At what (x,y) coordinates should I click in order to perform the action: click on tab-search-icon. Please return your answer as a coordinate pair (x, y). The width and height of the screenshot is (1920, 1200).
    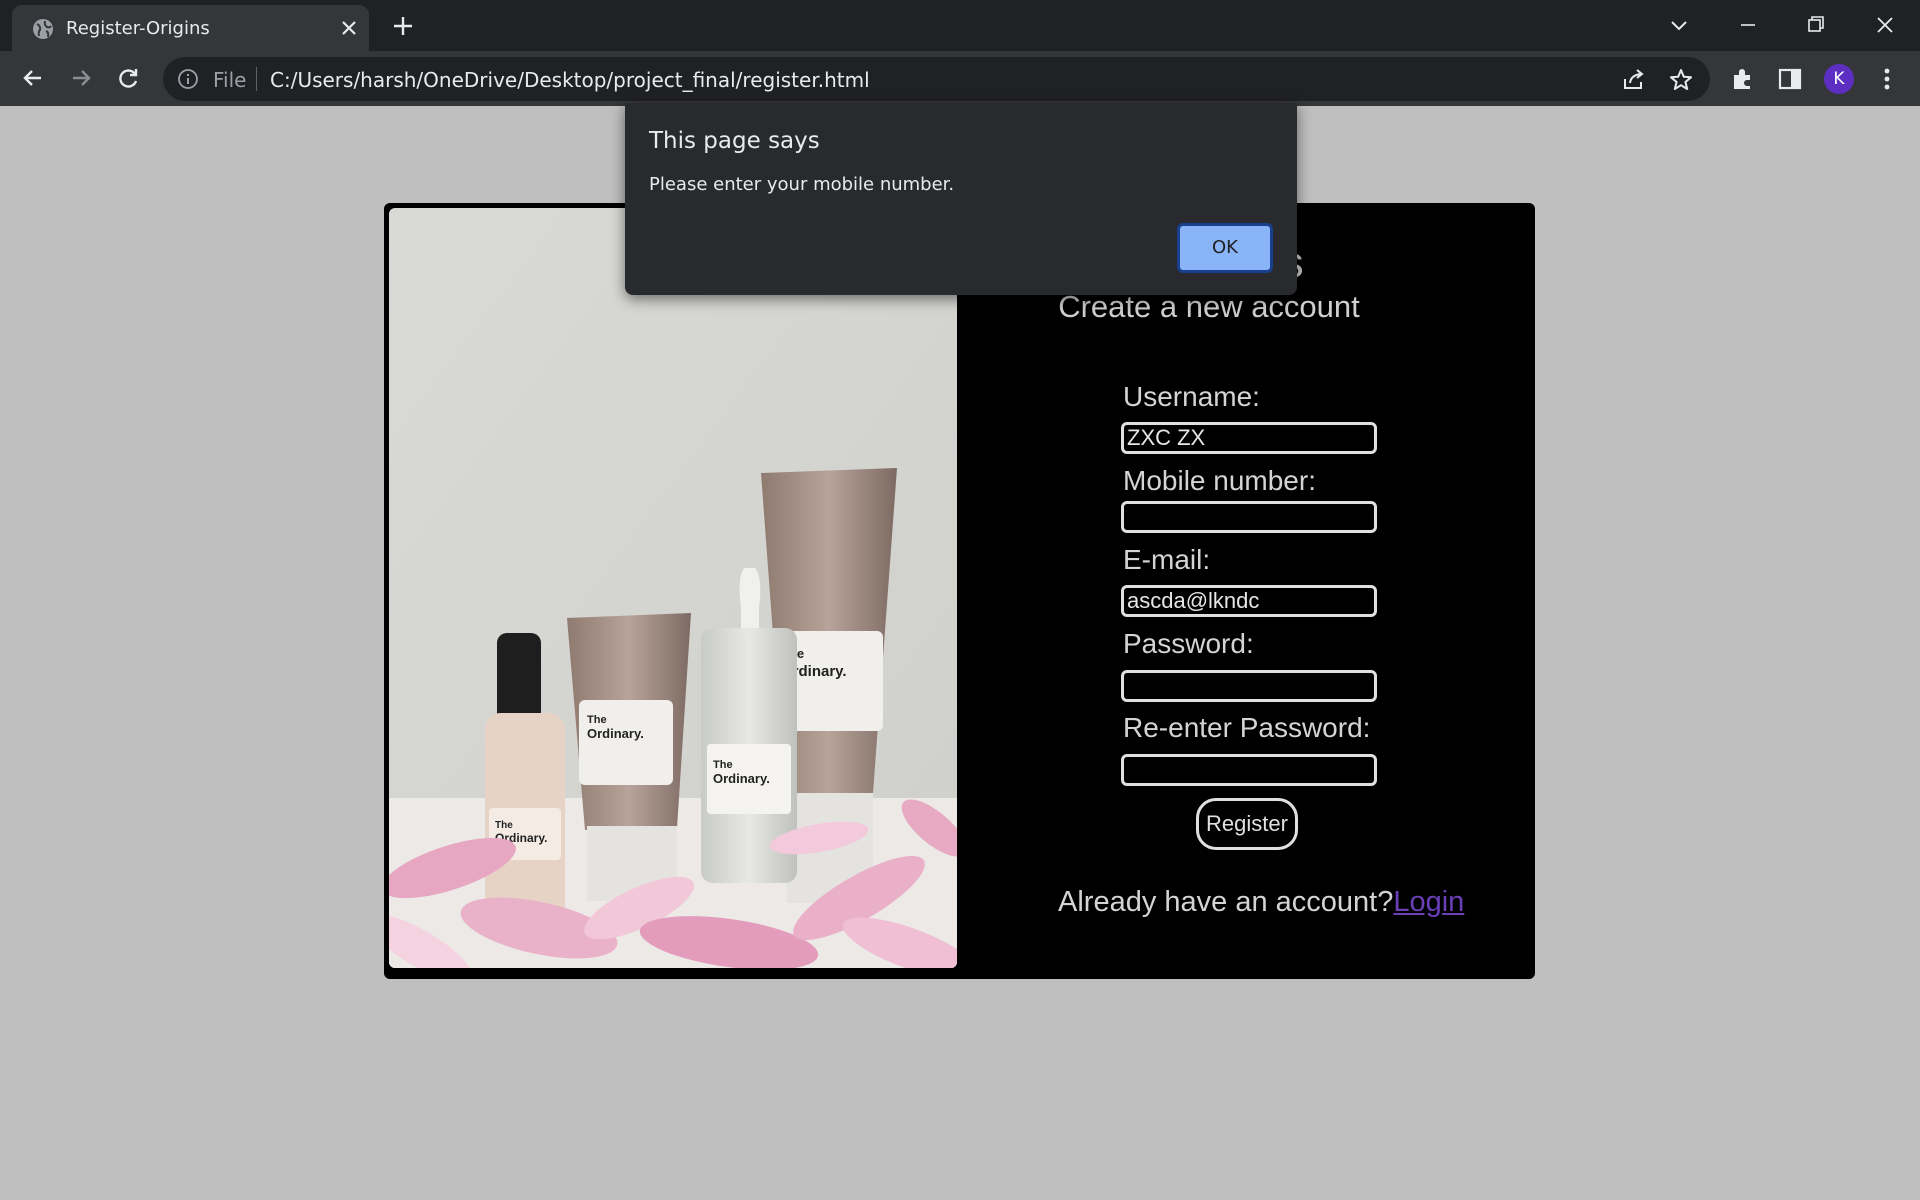
    Looking at the image, I should click on (1679, 25).